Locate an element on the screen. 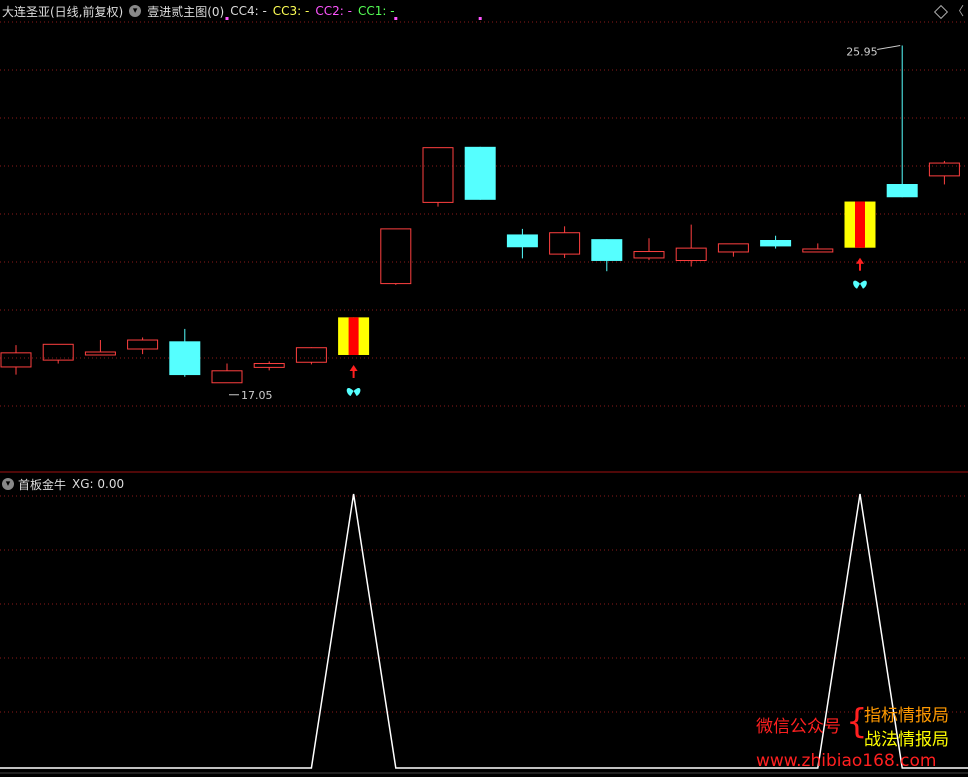  indicator-name: 壹进贰主图(0) is located at coordinates (185, 11).